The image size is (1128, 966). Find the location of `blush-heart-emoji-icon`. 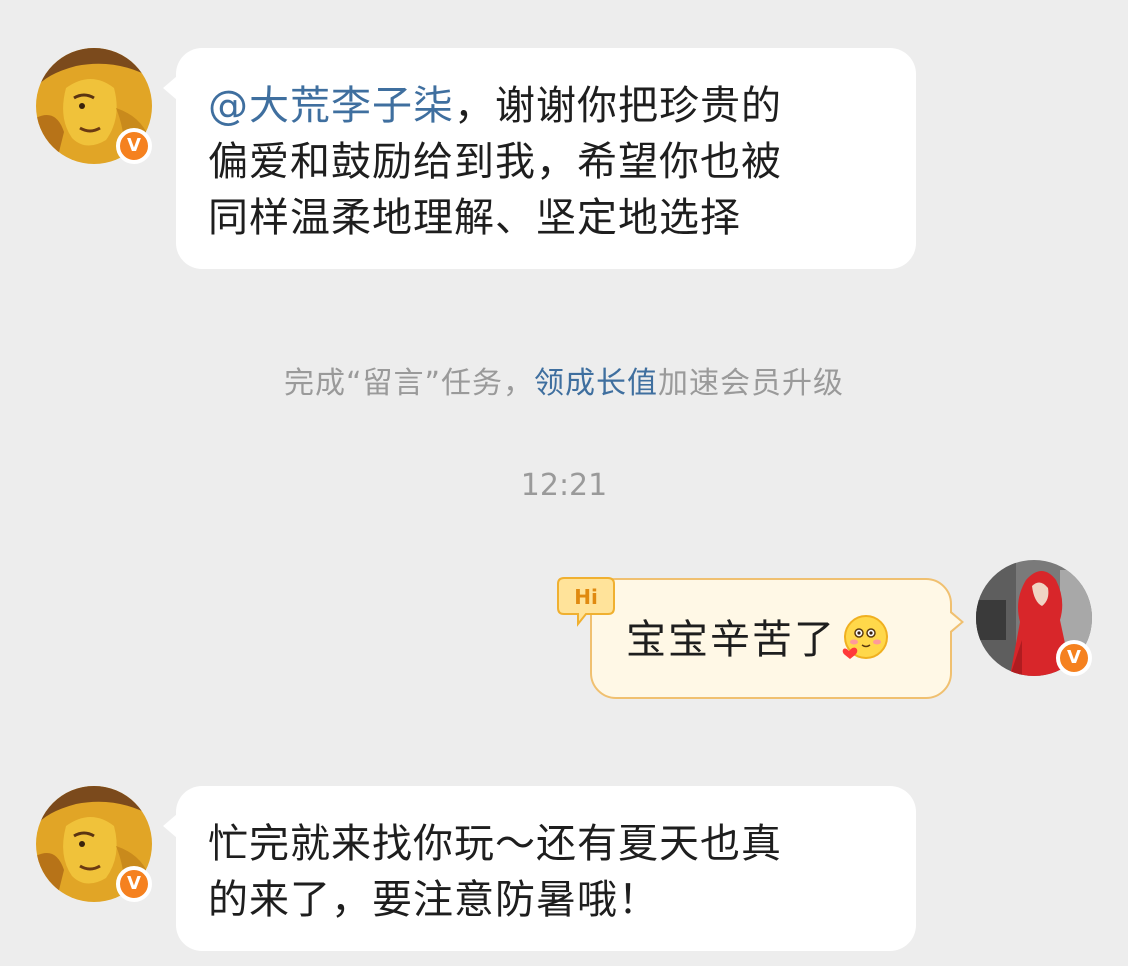

blush-heart-emoji-icon is located at coordinates (865, 637).